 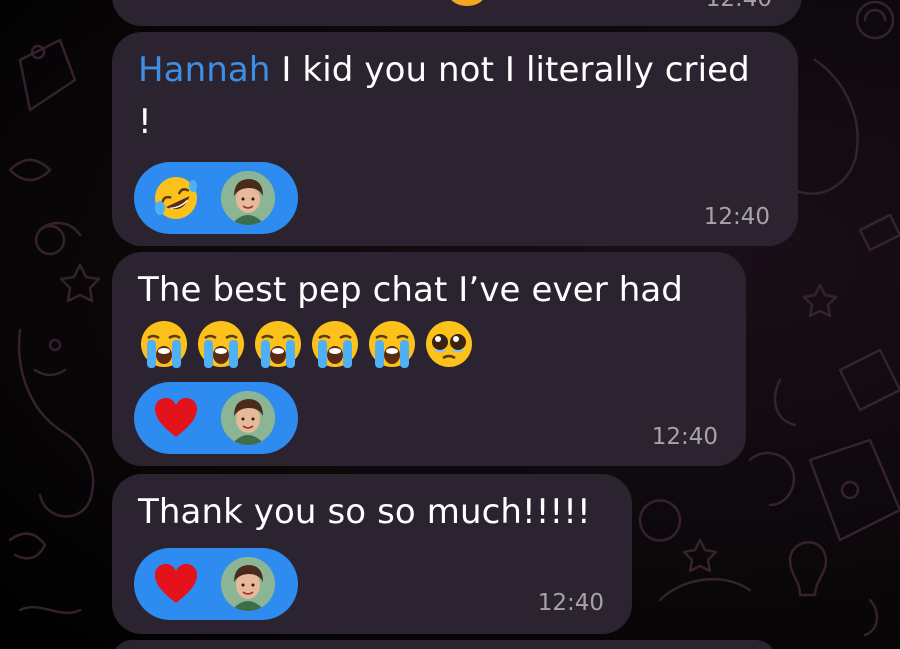 I want to click on message-bubble-partial, so click(x=444, y=644).